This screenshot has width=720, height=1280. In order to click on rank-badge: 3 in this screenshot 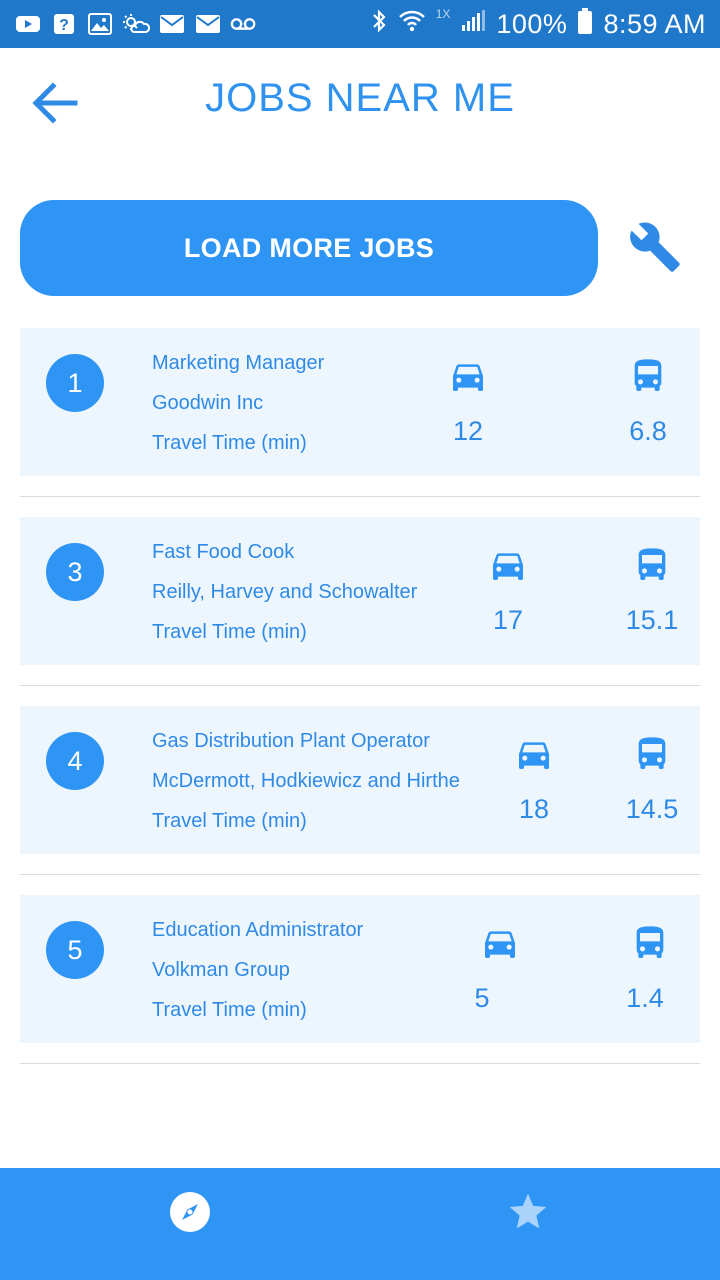, I will do `click(75, 572)`.